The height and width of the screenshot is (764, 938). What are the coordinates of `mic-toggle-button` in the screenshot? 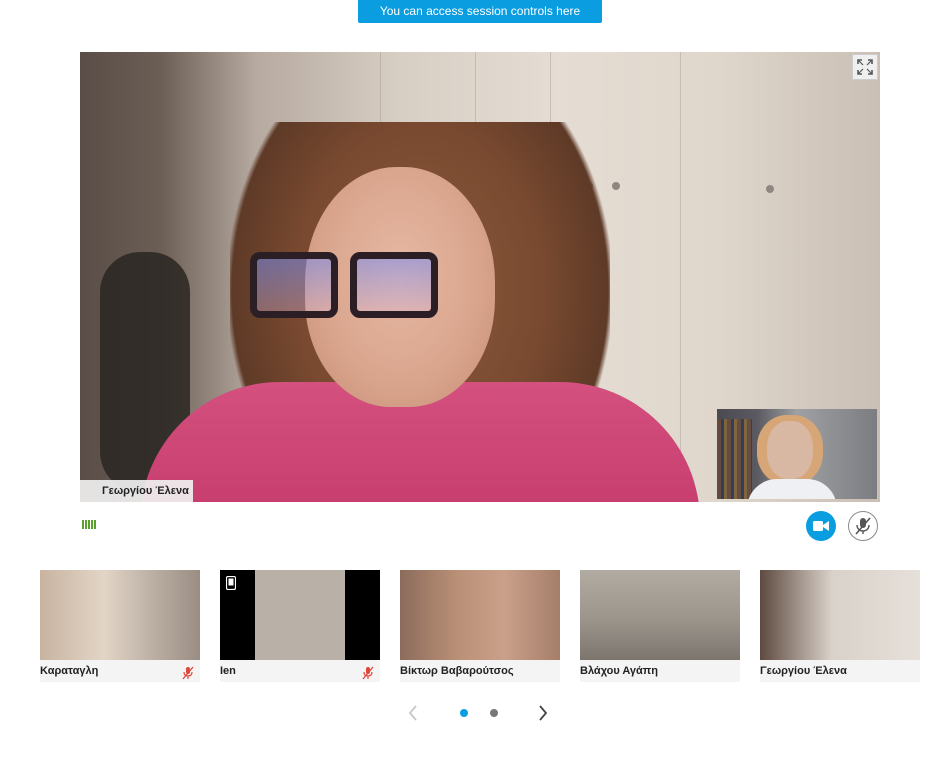 It's located at (863, 526).